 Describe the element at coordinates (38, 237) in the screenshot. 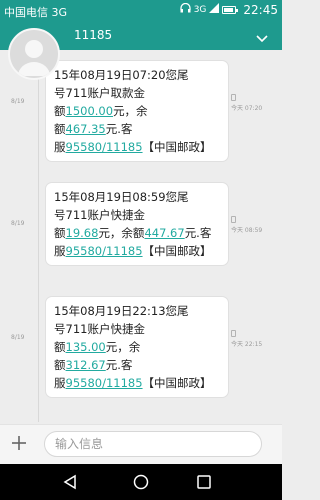

I see `timeline-line` at that location.